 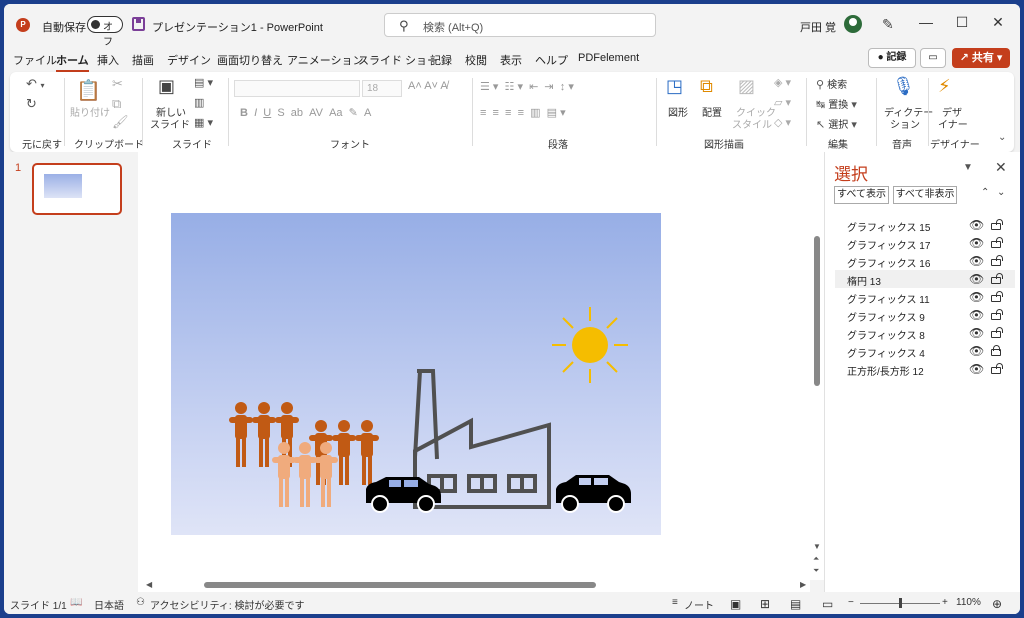 What do you see at coordinates (678, 111) in the screenshot?
I see `shapes-label: 図形` at bounding box center [678, 111].